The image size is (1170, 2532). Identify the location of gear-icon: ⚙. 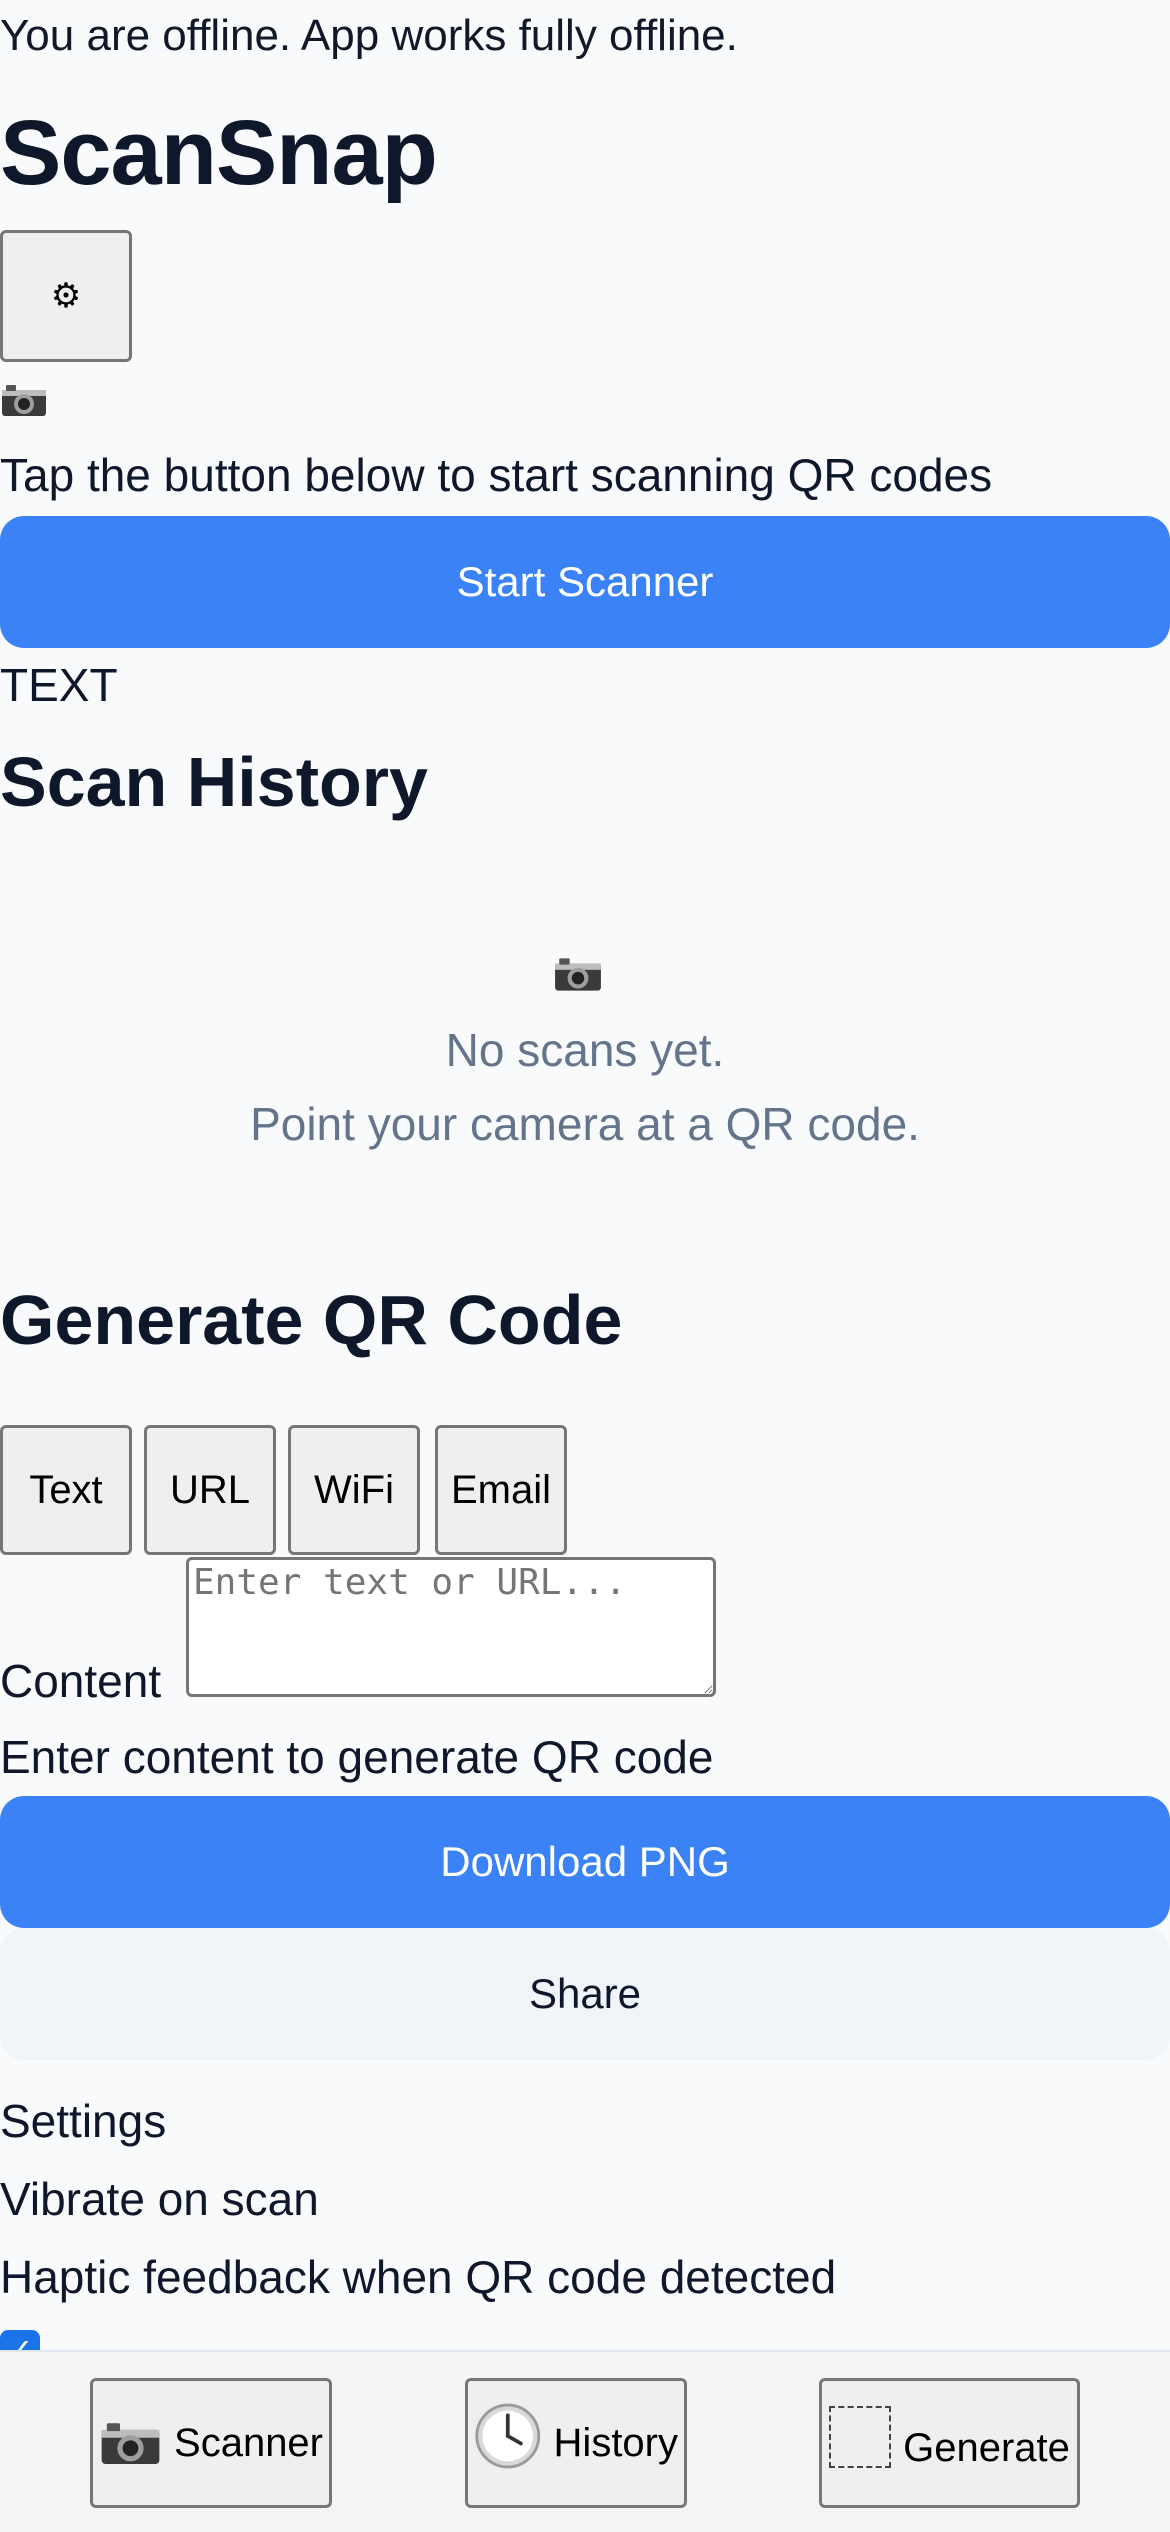
(66, 296).